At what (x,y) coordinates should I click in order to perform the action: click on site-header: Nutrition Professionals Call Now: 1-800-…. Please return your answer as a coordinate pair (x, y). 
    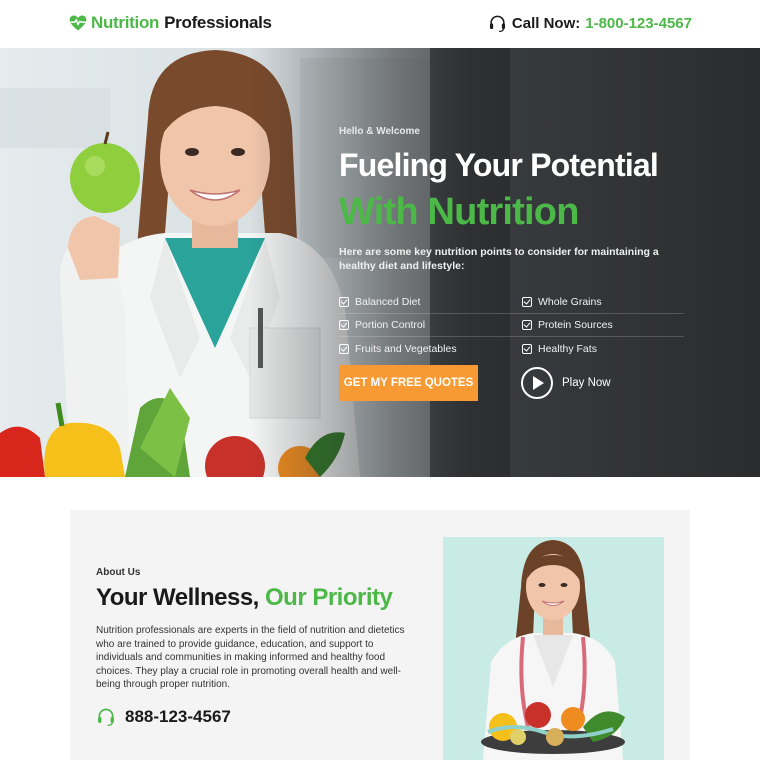
    Looking at the image, I should click on (380, 24).